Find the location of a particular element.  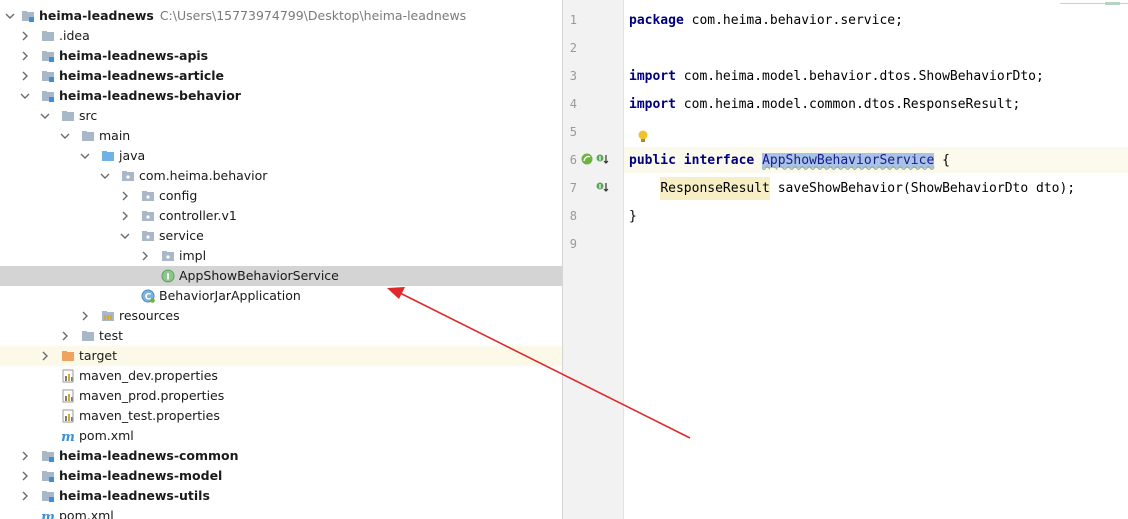

keyword: import is located at coordinates (652, 76).